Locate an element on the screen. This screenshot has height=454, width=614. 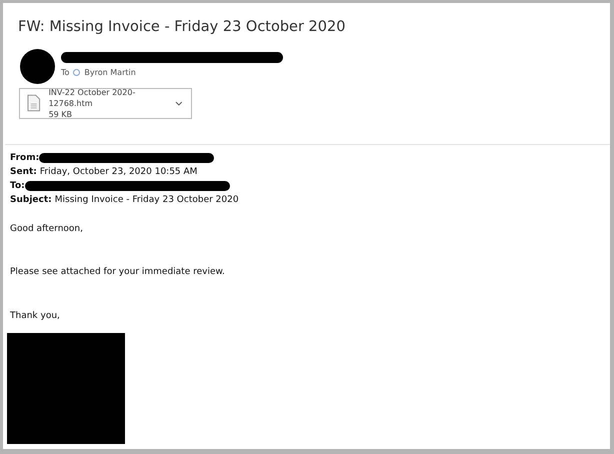
avatar is located at coordinates (37, 66).